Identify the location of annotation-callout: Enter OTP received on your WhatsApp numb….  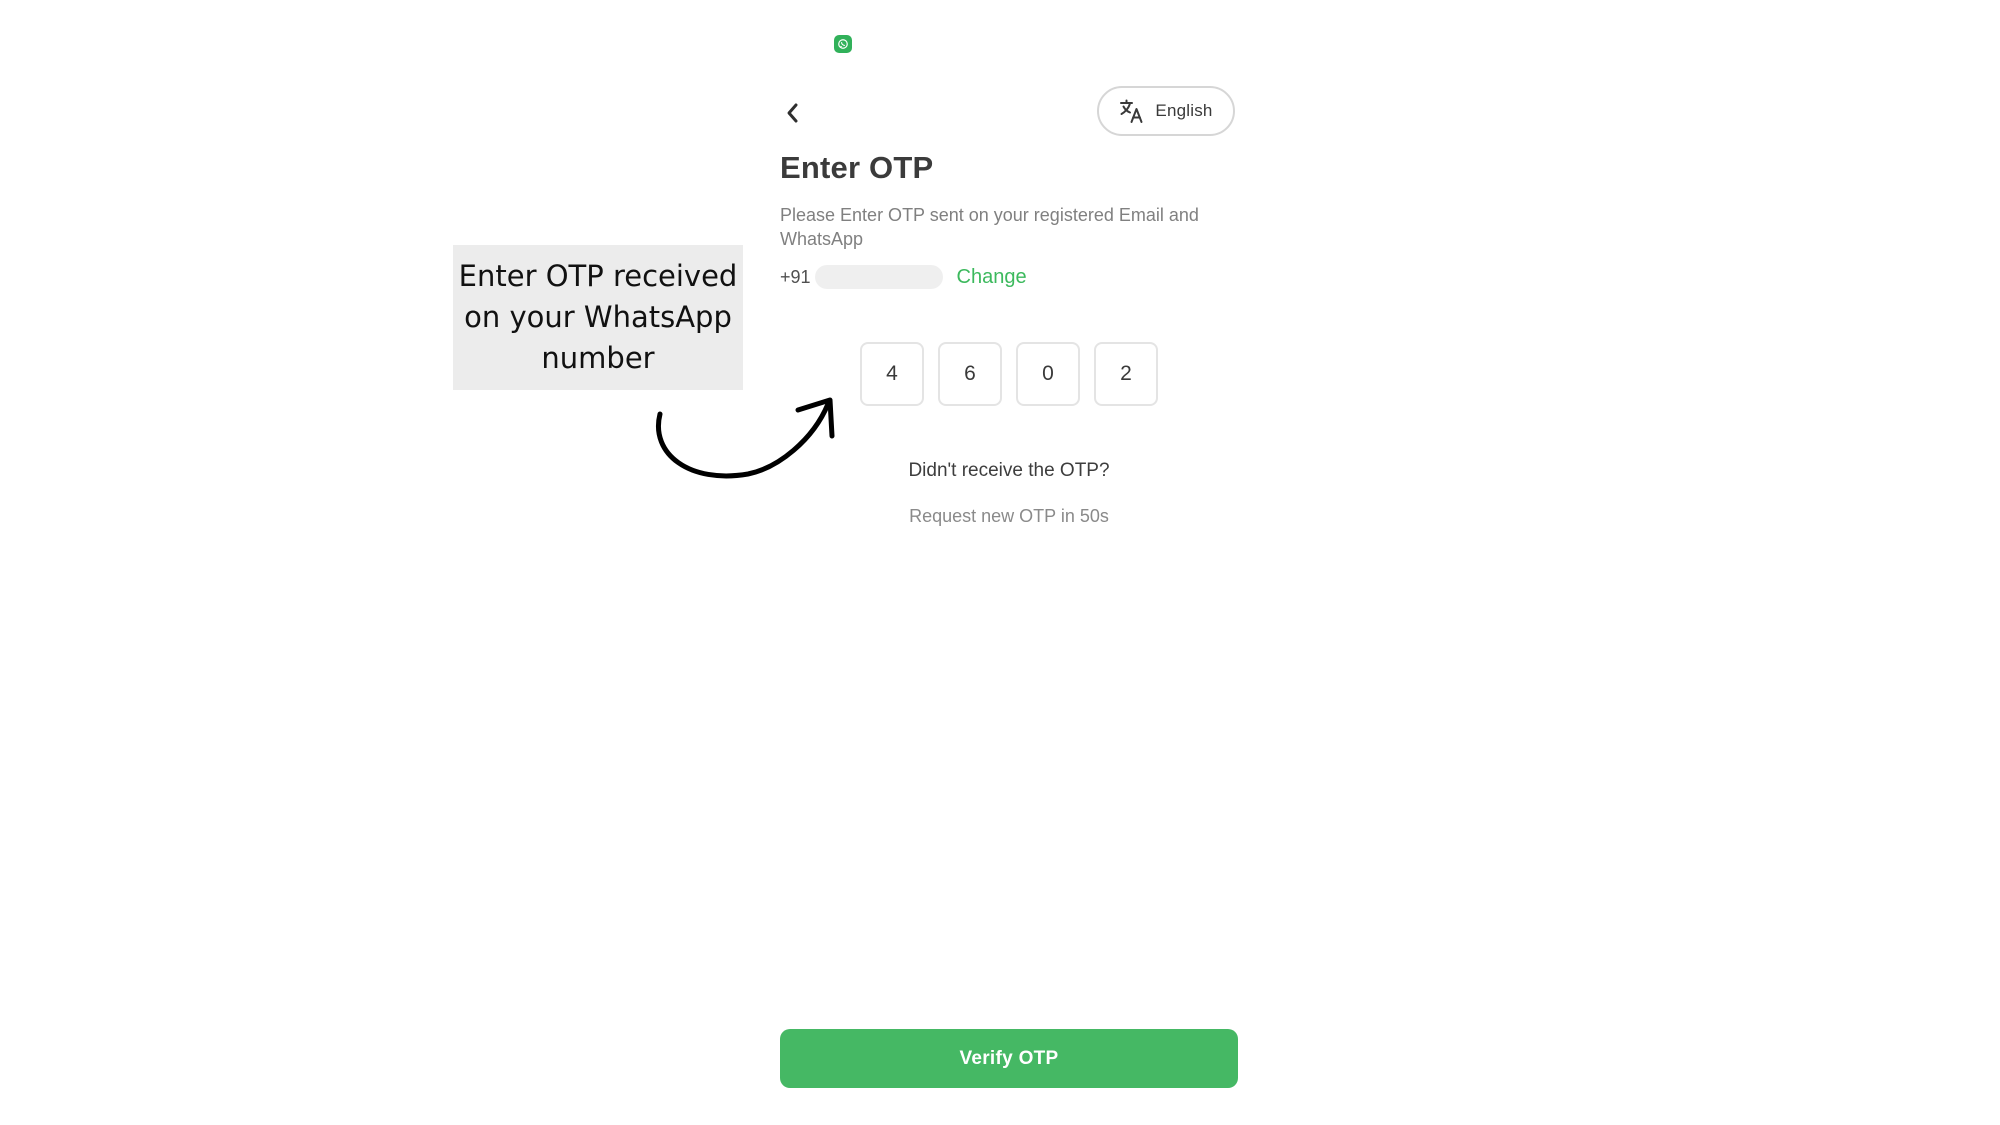
(598, 317).